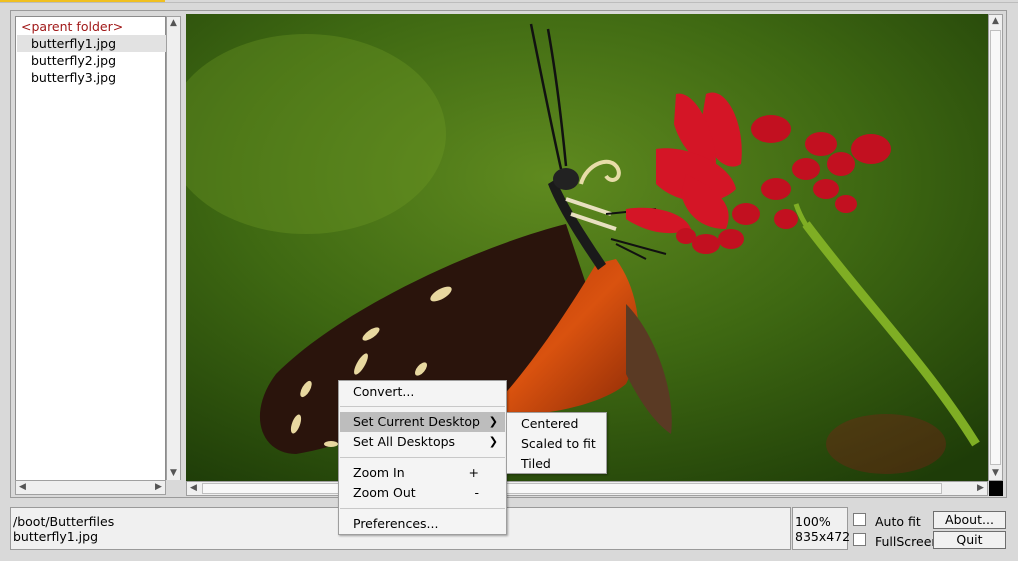 The width and height of the screenshot is (1018, 561). Describe the element at coordinates (907, 541) in the screenshot. I see `fullscreen-label: FullScreen` at that location.